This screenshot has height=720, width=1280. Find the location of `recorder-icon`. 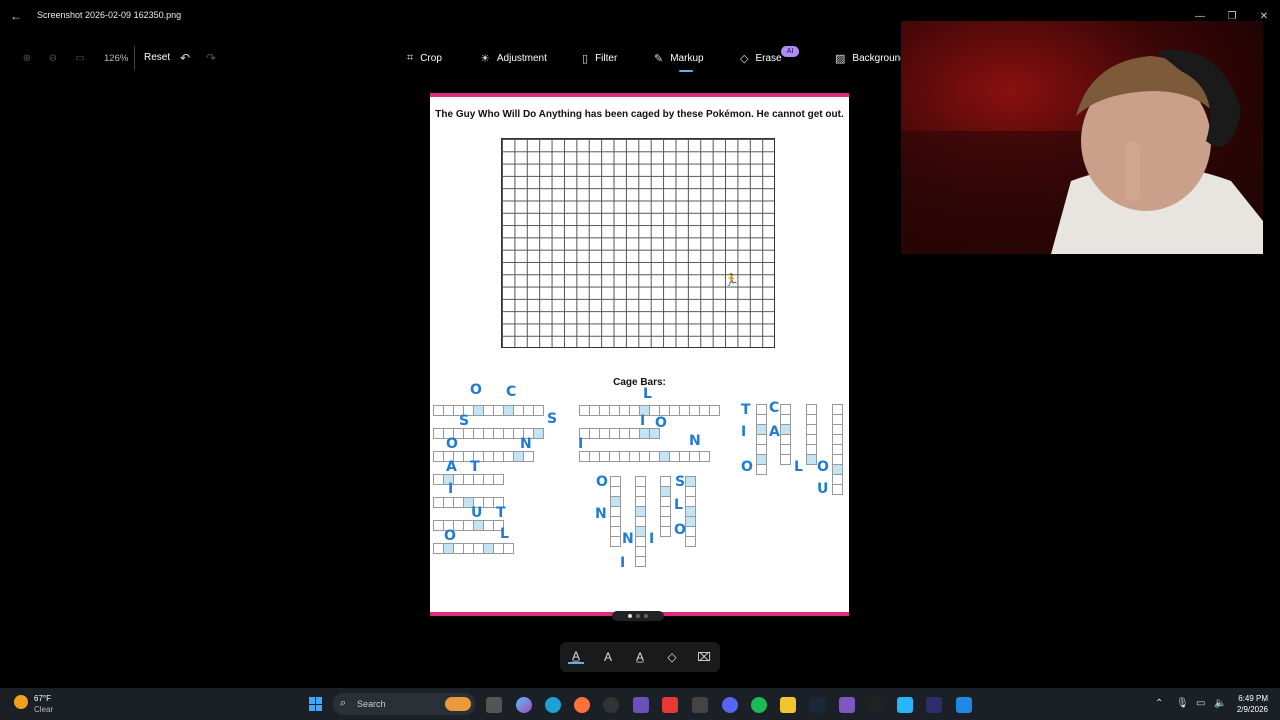

recorder-icon is located at coordinates (670, 705).